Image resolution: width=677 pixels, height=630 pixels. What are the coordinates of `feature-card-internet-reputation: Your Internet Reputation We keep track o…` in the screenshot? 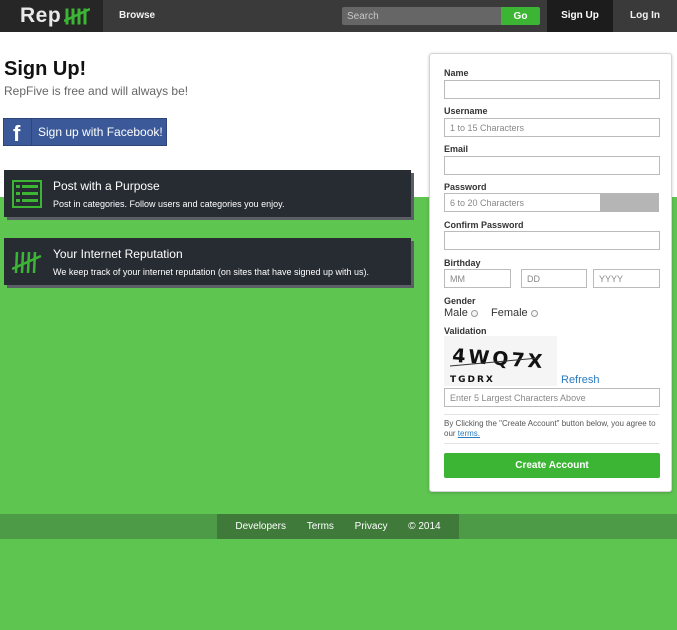 It's located at (207, 261).